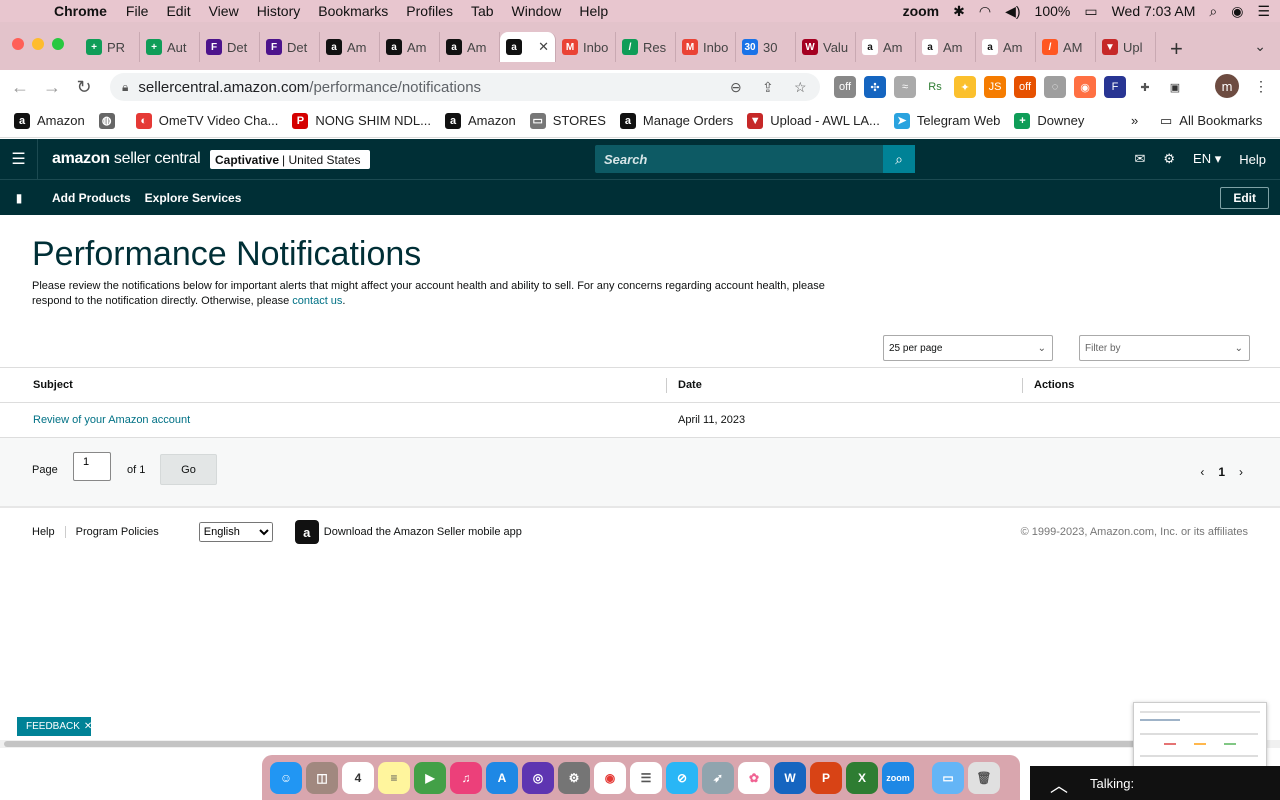  I want to click on bookmark-item: ▭ STORES, so click(567, 120).